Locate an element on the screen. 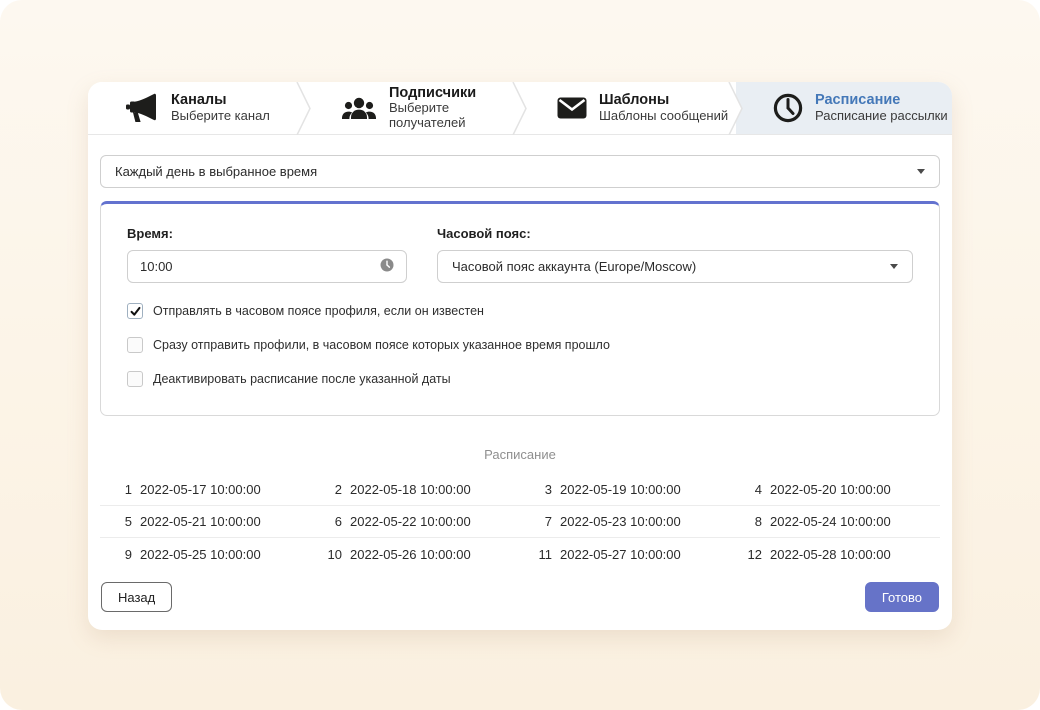 Image resolution: width=1040 pixels, height=710 pixels. back-button: Назад is located at coordinates (137, 597).